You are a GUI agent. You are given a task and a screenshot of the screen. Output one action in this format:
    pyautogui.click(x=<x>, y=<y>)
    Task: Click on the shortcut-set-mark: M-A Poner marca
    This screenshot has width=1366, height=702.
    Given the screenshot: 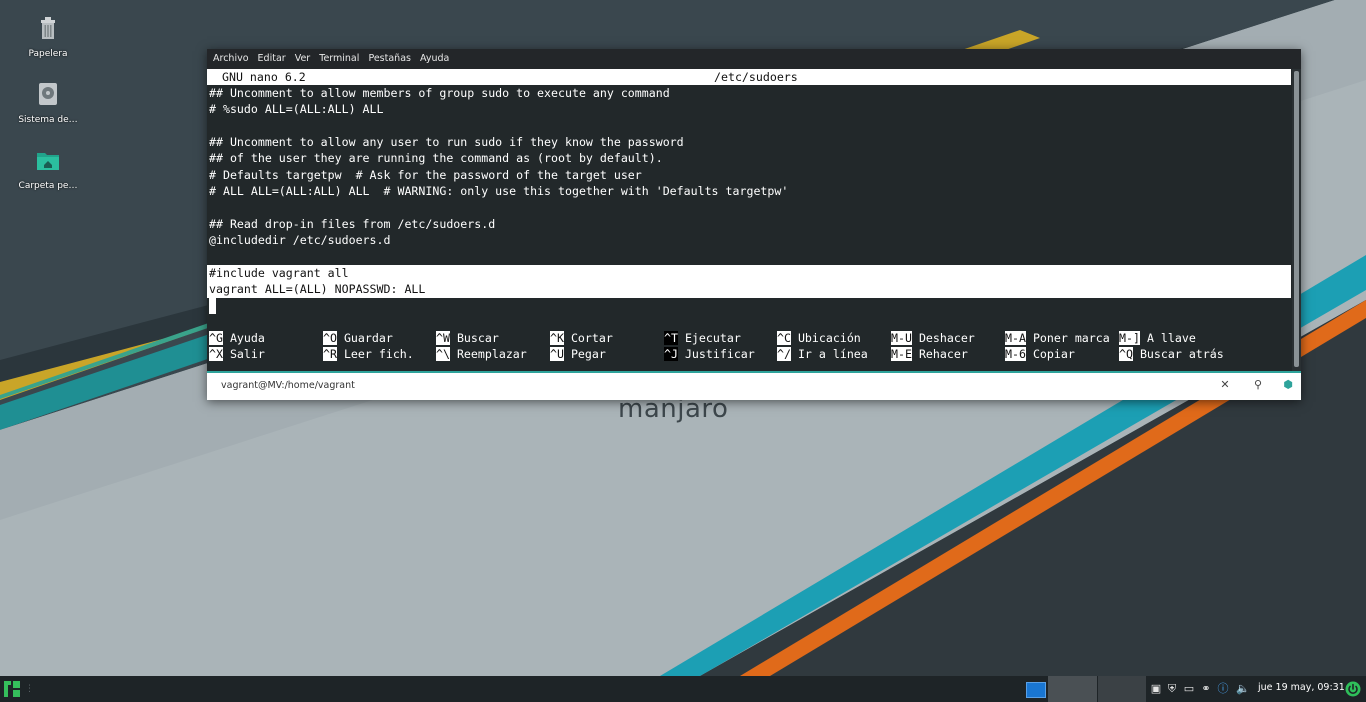 What is the action you would take?
    pyautogui.click(x=1057, y=338)
    